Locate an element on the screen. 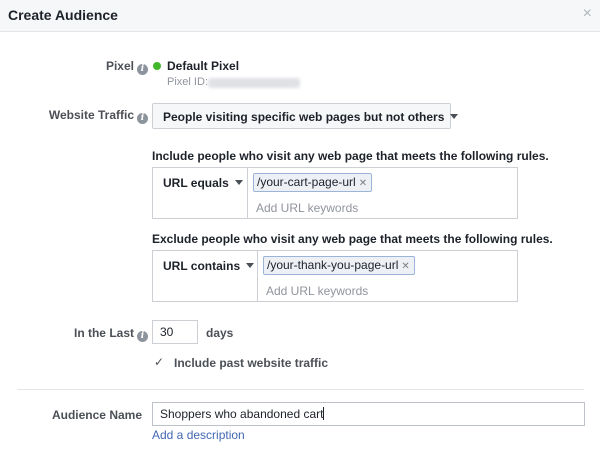 The image size is (600, 452). pixel-name: Default Pixel is located at coordinates (203, 66).